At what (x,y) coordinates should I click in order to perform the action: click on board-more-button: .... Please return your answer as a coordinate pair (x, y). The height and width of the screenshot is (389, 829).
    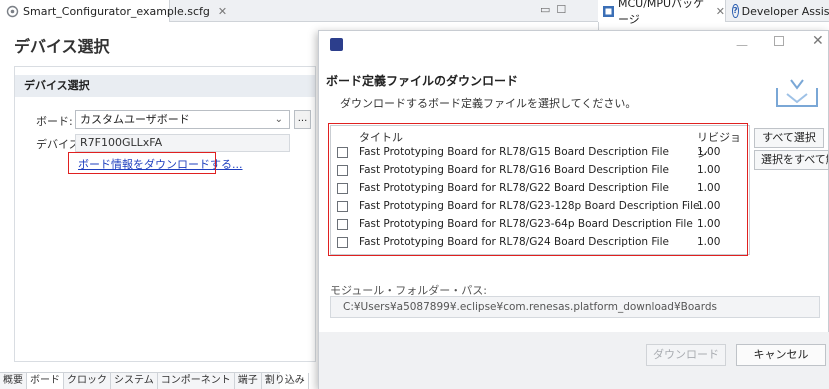
    Looking at the image, I should click on (302, 119).